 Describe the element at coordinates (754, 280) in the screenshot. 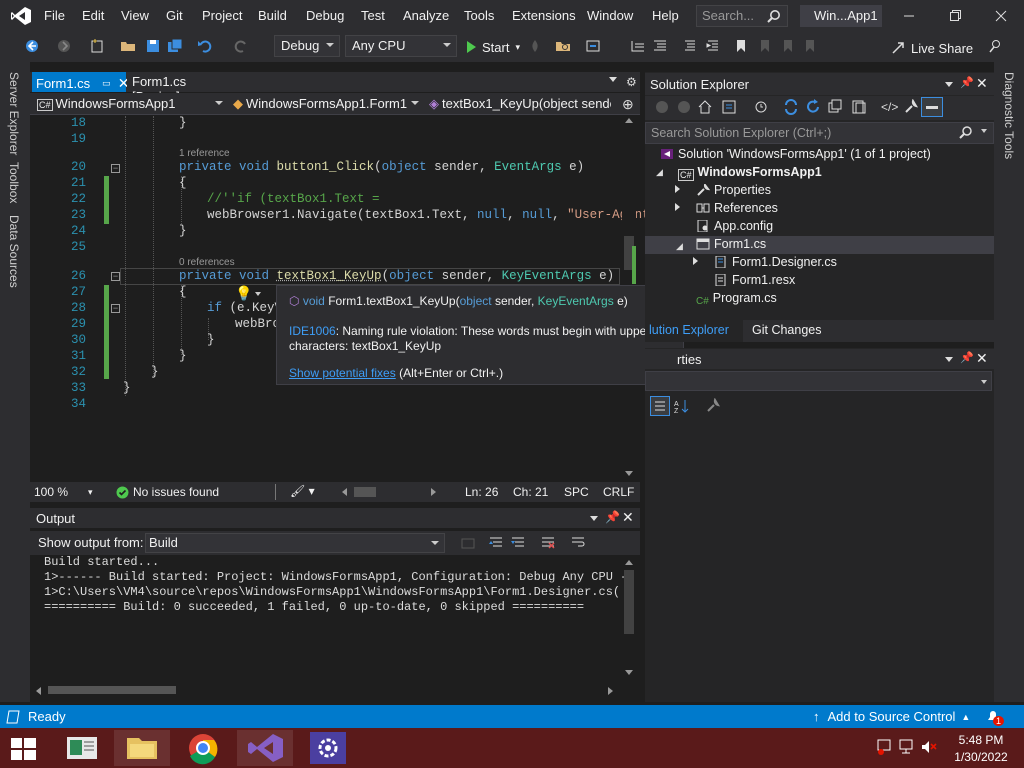

I see `tree-item-form1-resx: Form1.resx` at that location.